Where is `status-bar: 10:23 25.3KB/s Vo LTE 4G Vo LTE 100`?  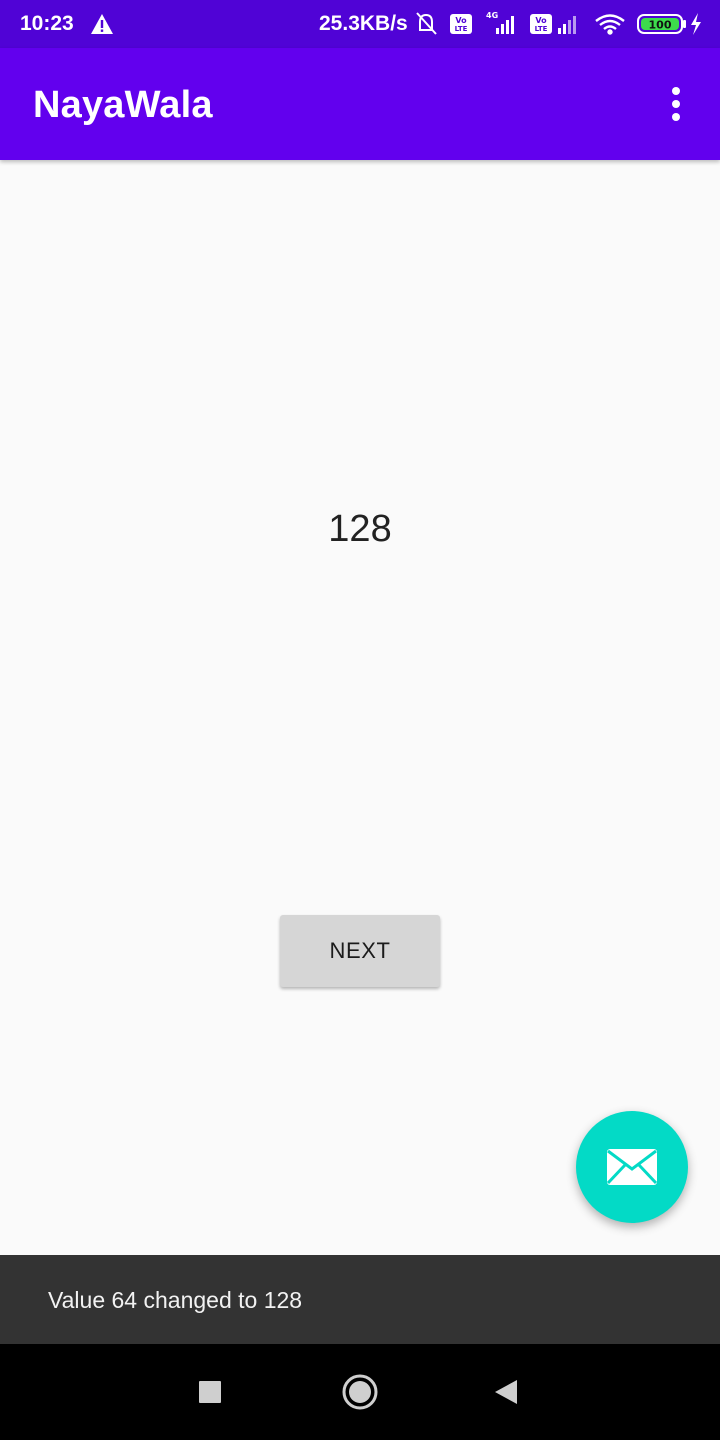 status-bar: 10:23 25.3KB/s Vo LTE 4G Vo LTE 100 is located at coordinates (360, 24).